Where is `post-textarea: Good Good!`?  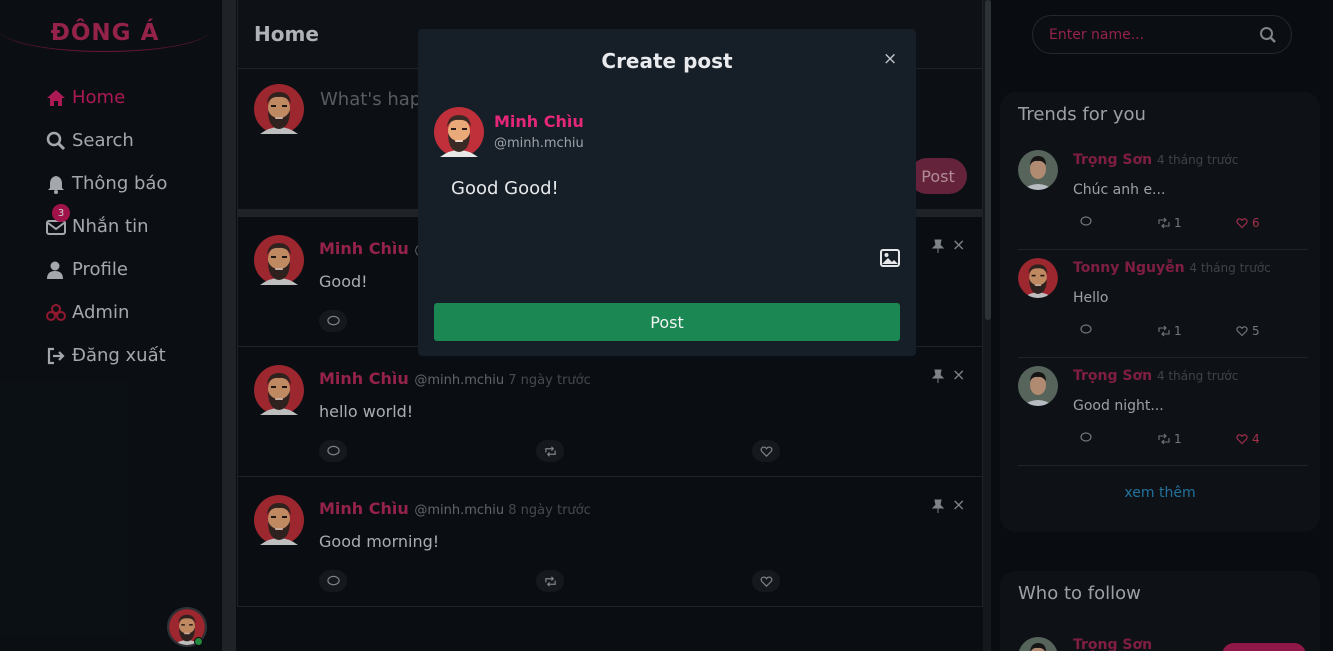 post-textarea: Good Good! is located at coordinates (505, 188).